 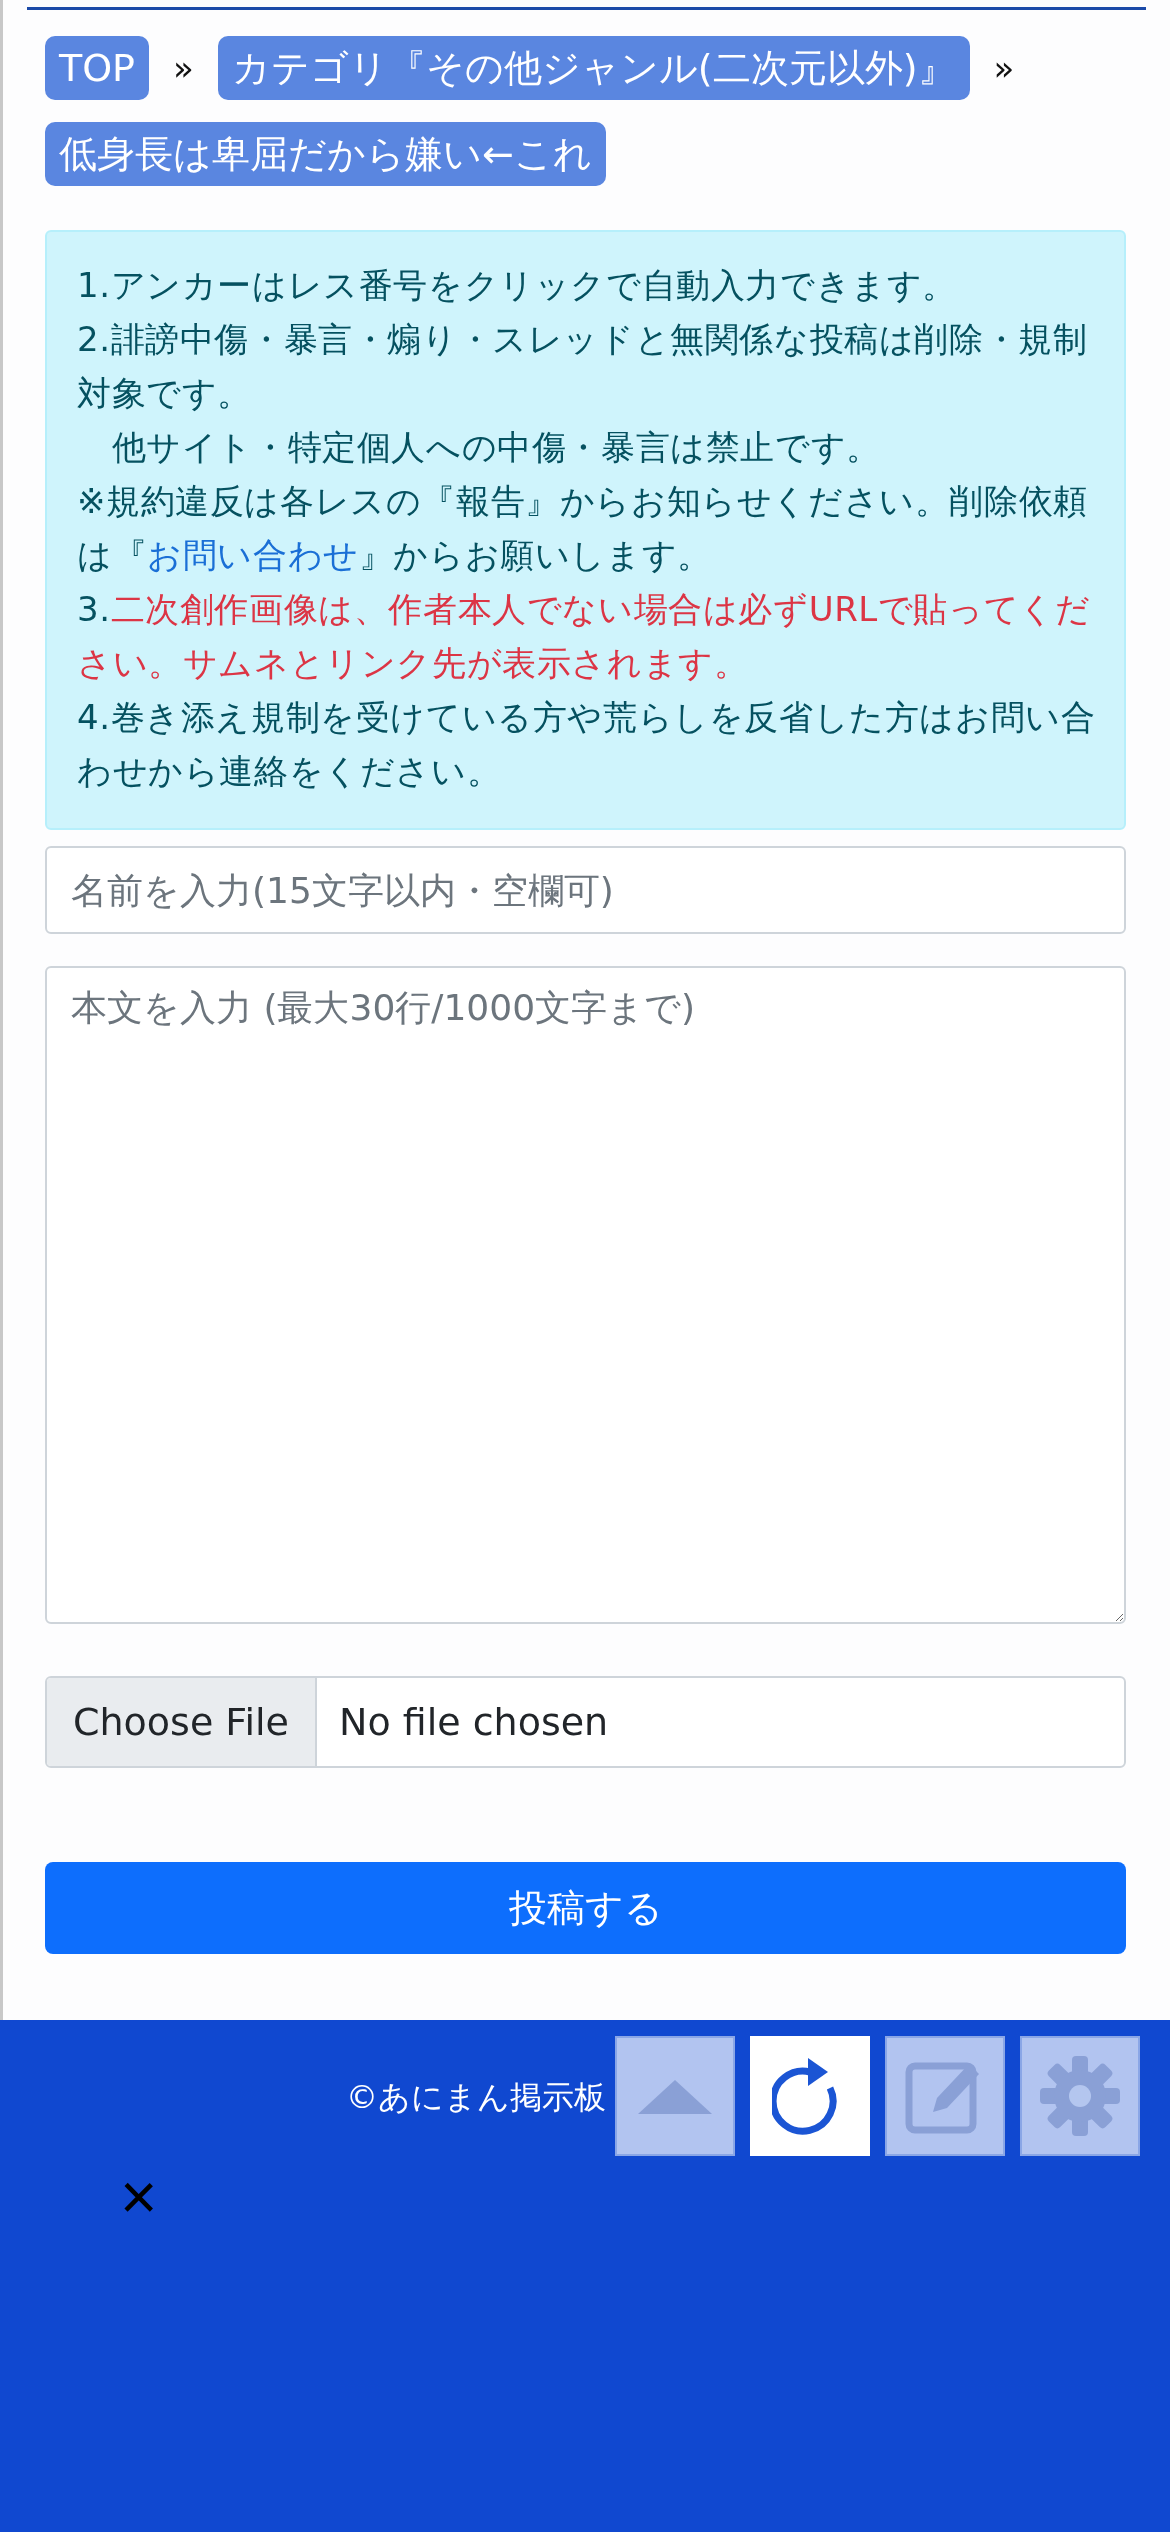 What do you see at coordinates (473, 1722) in the screenshot?
I see `file-status: No file chosen` at bounding box center [473, 1722].